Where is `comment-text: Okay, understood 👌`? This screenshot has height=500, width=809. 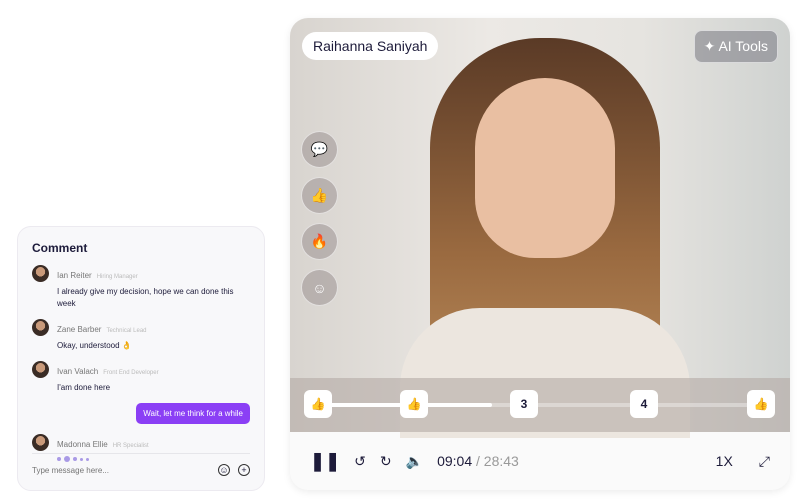
comment-text: Okay, understood 👌 is located at coordinates (94, 345).